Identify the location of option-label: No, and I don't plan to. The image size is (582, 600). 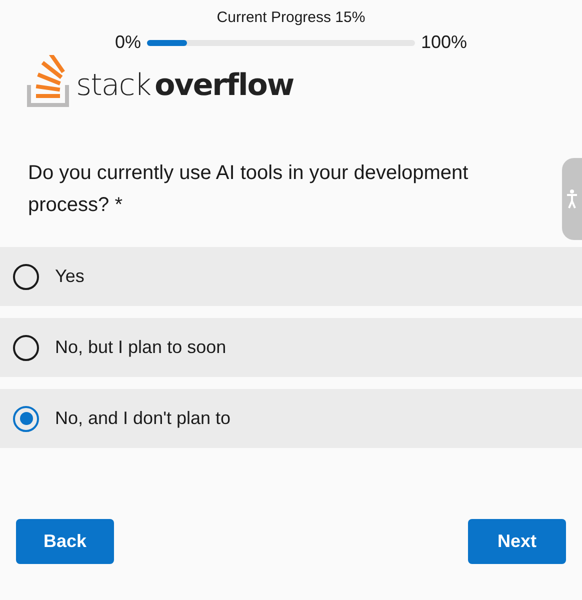
(143, 418).